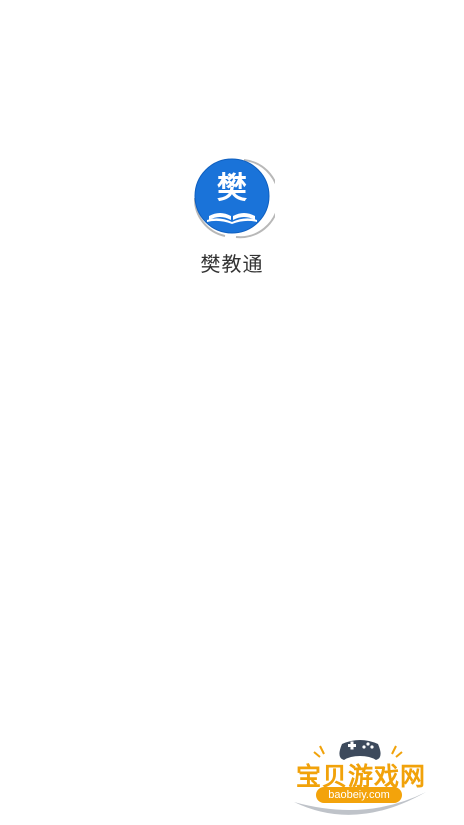 The image size is (464, 825). What do you see at coordinates (361, 777) in the screenshot?
I see `watermark: 宝贝游戏网 baobeiy.com` at bounding box center [361, 777].